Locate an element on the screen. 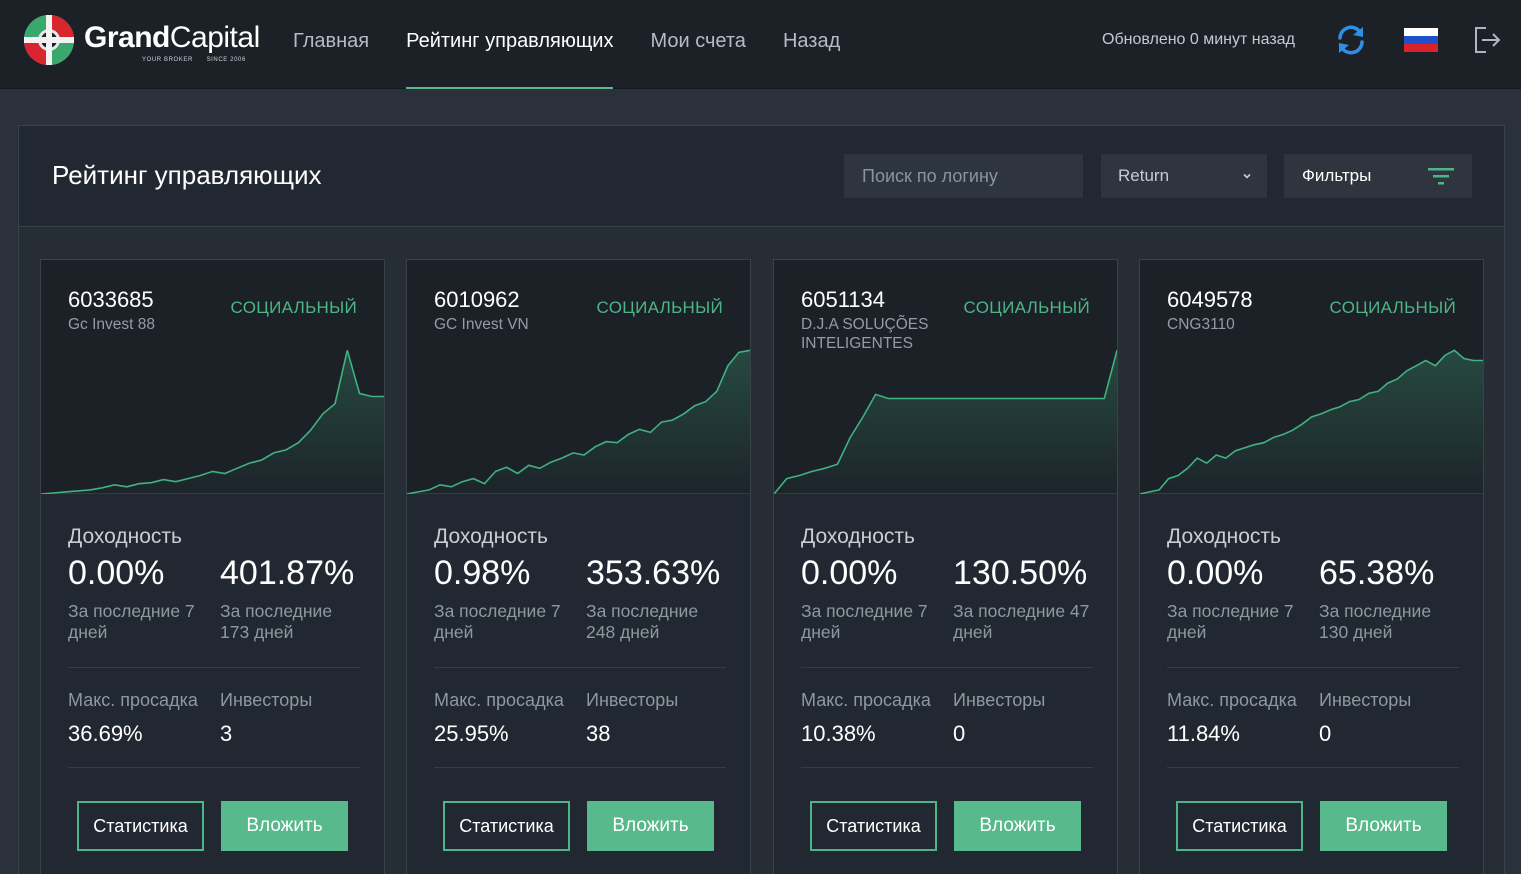 Image resolution: width=1521 pixels, height=874 pixels. logo-tagline: YOUR BROKER SINCE 2006 is located at coordinates (194, 60).